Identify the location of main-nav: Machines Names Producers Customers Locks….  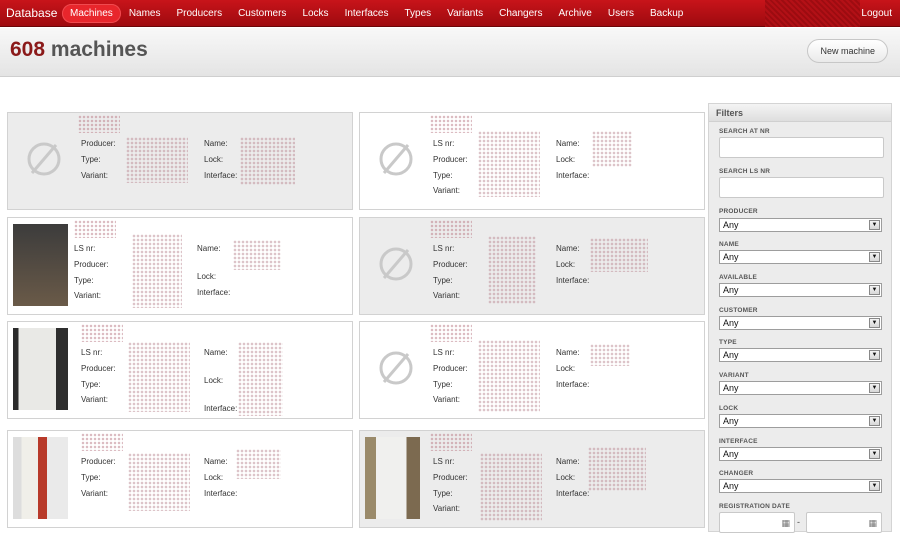
(376, 13).